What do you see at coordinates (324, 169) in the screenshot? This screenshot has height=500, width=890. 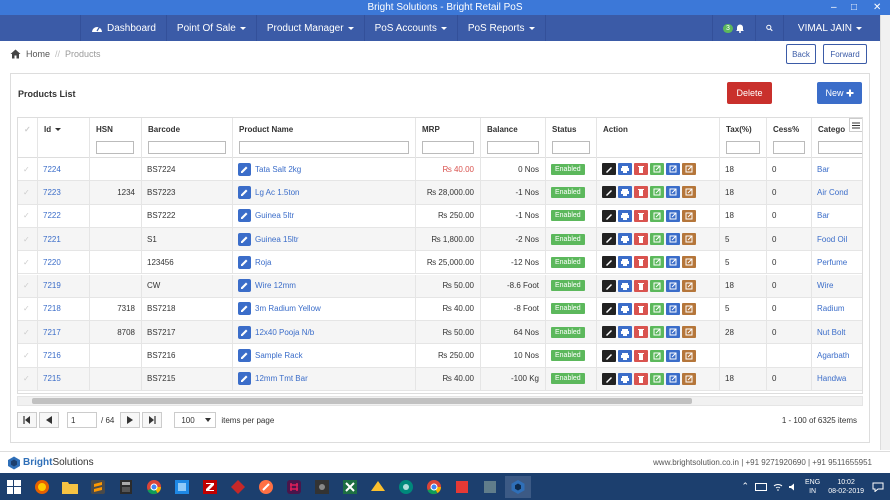 I see `cell-product-name: Tata Salt 2kg` at bounding box center [324, 169].